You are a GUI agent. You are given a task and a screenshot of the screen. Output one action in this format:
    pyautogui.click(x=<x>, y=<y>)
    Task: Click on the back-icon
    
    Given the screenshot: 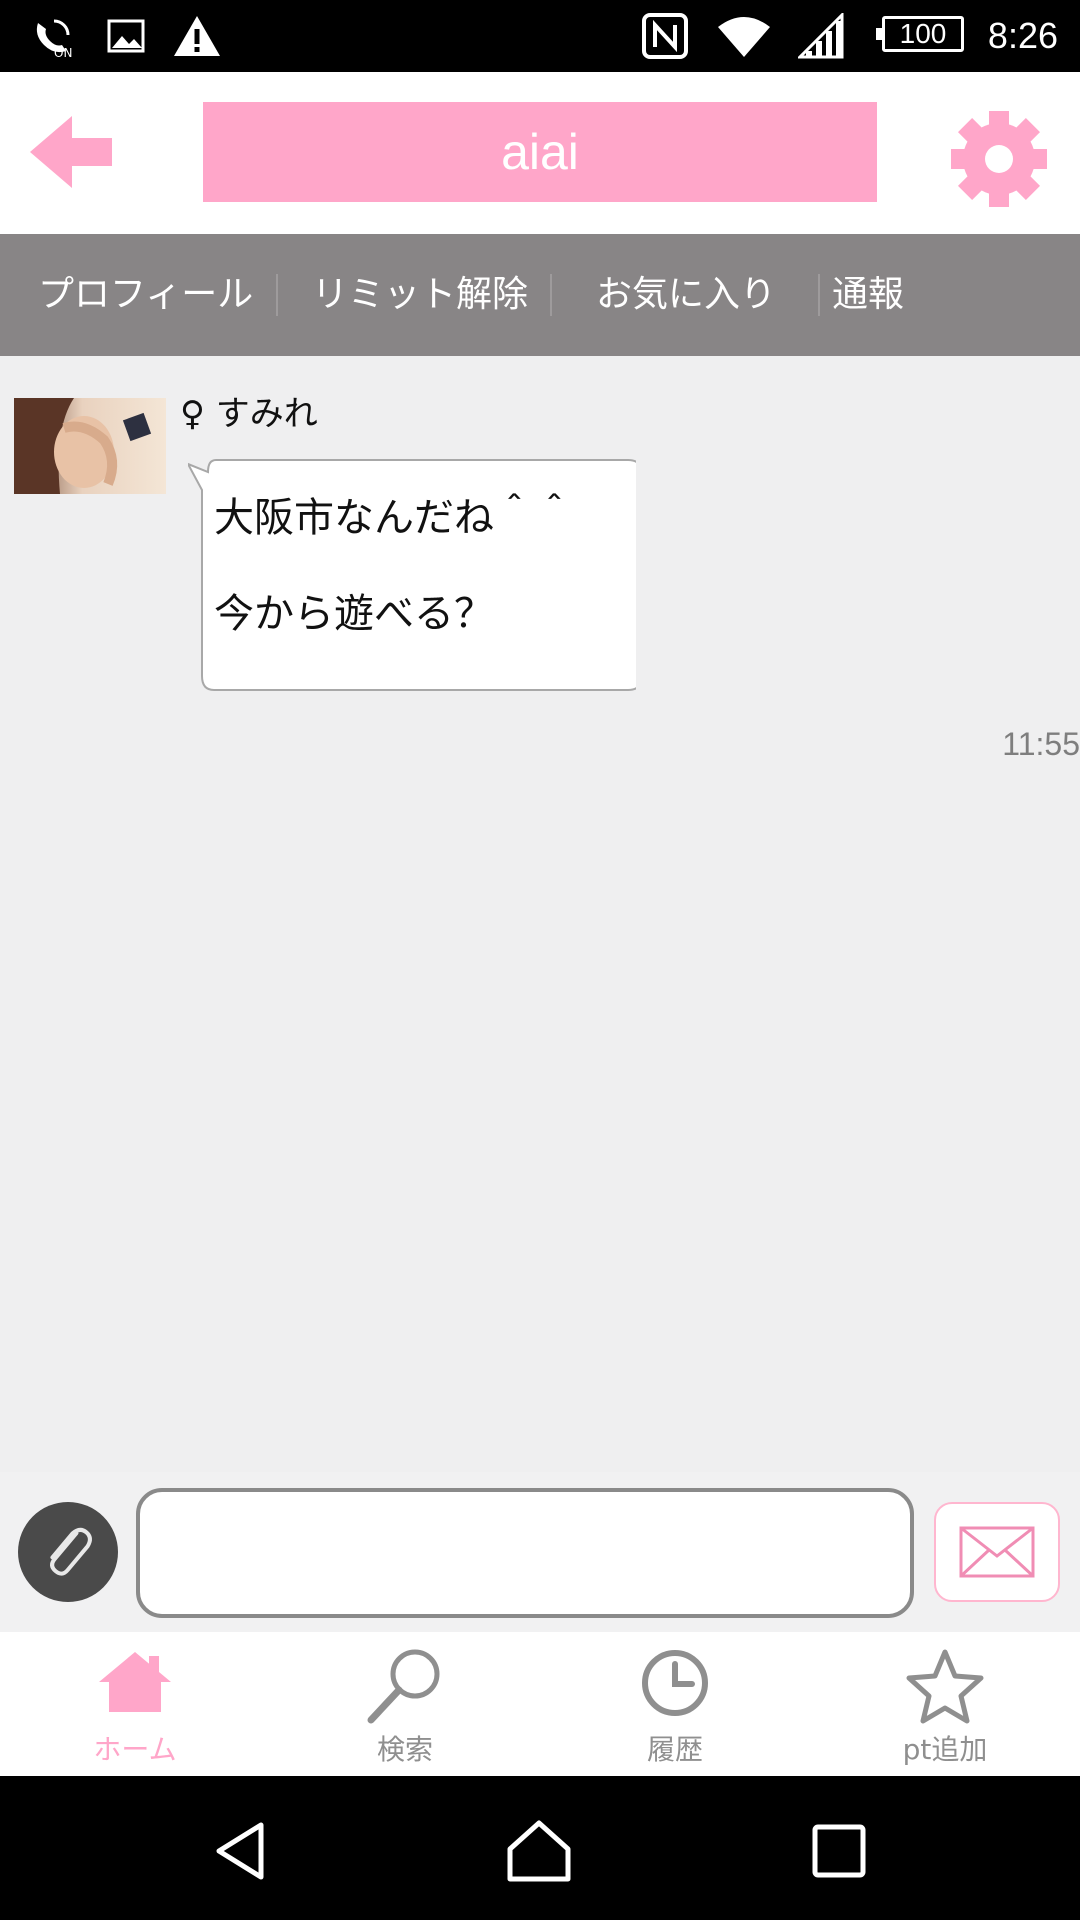 What is the action you would take?
    pyautogui.click(x=240, y=1851)
    